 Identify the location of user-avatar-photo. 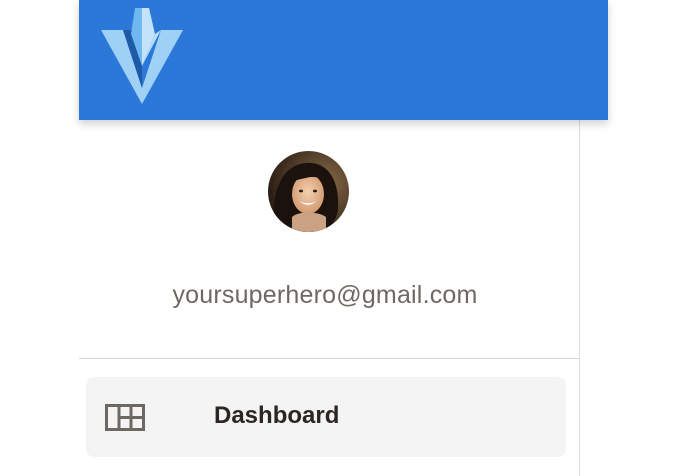
(308, 191).